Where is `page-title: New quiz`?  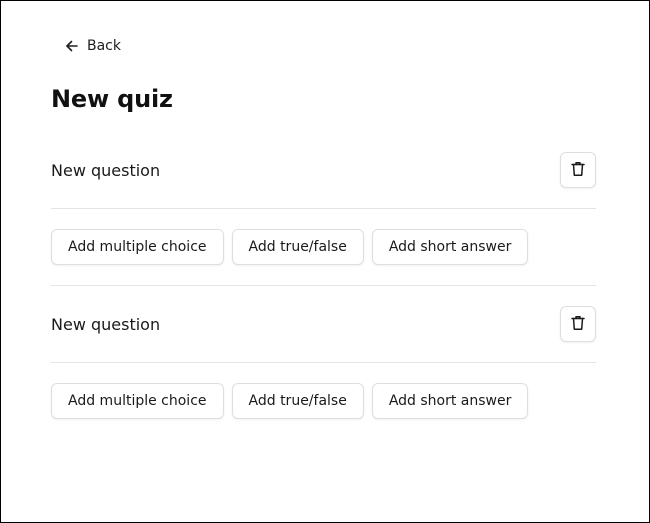
page-title: New quiz is located at coordinates (112, 99).